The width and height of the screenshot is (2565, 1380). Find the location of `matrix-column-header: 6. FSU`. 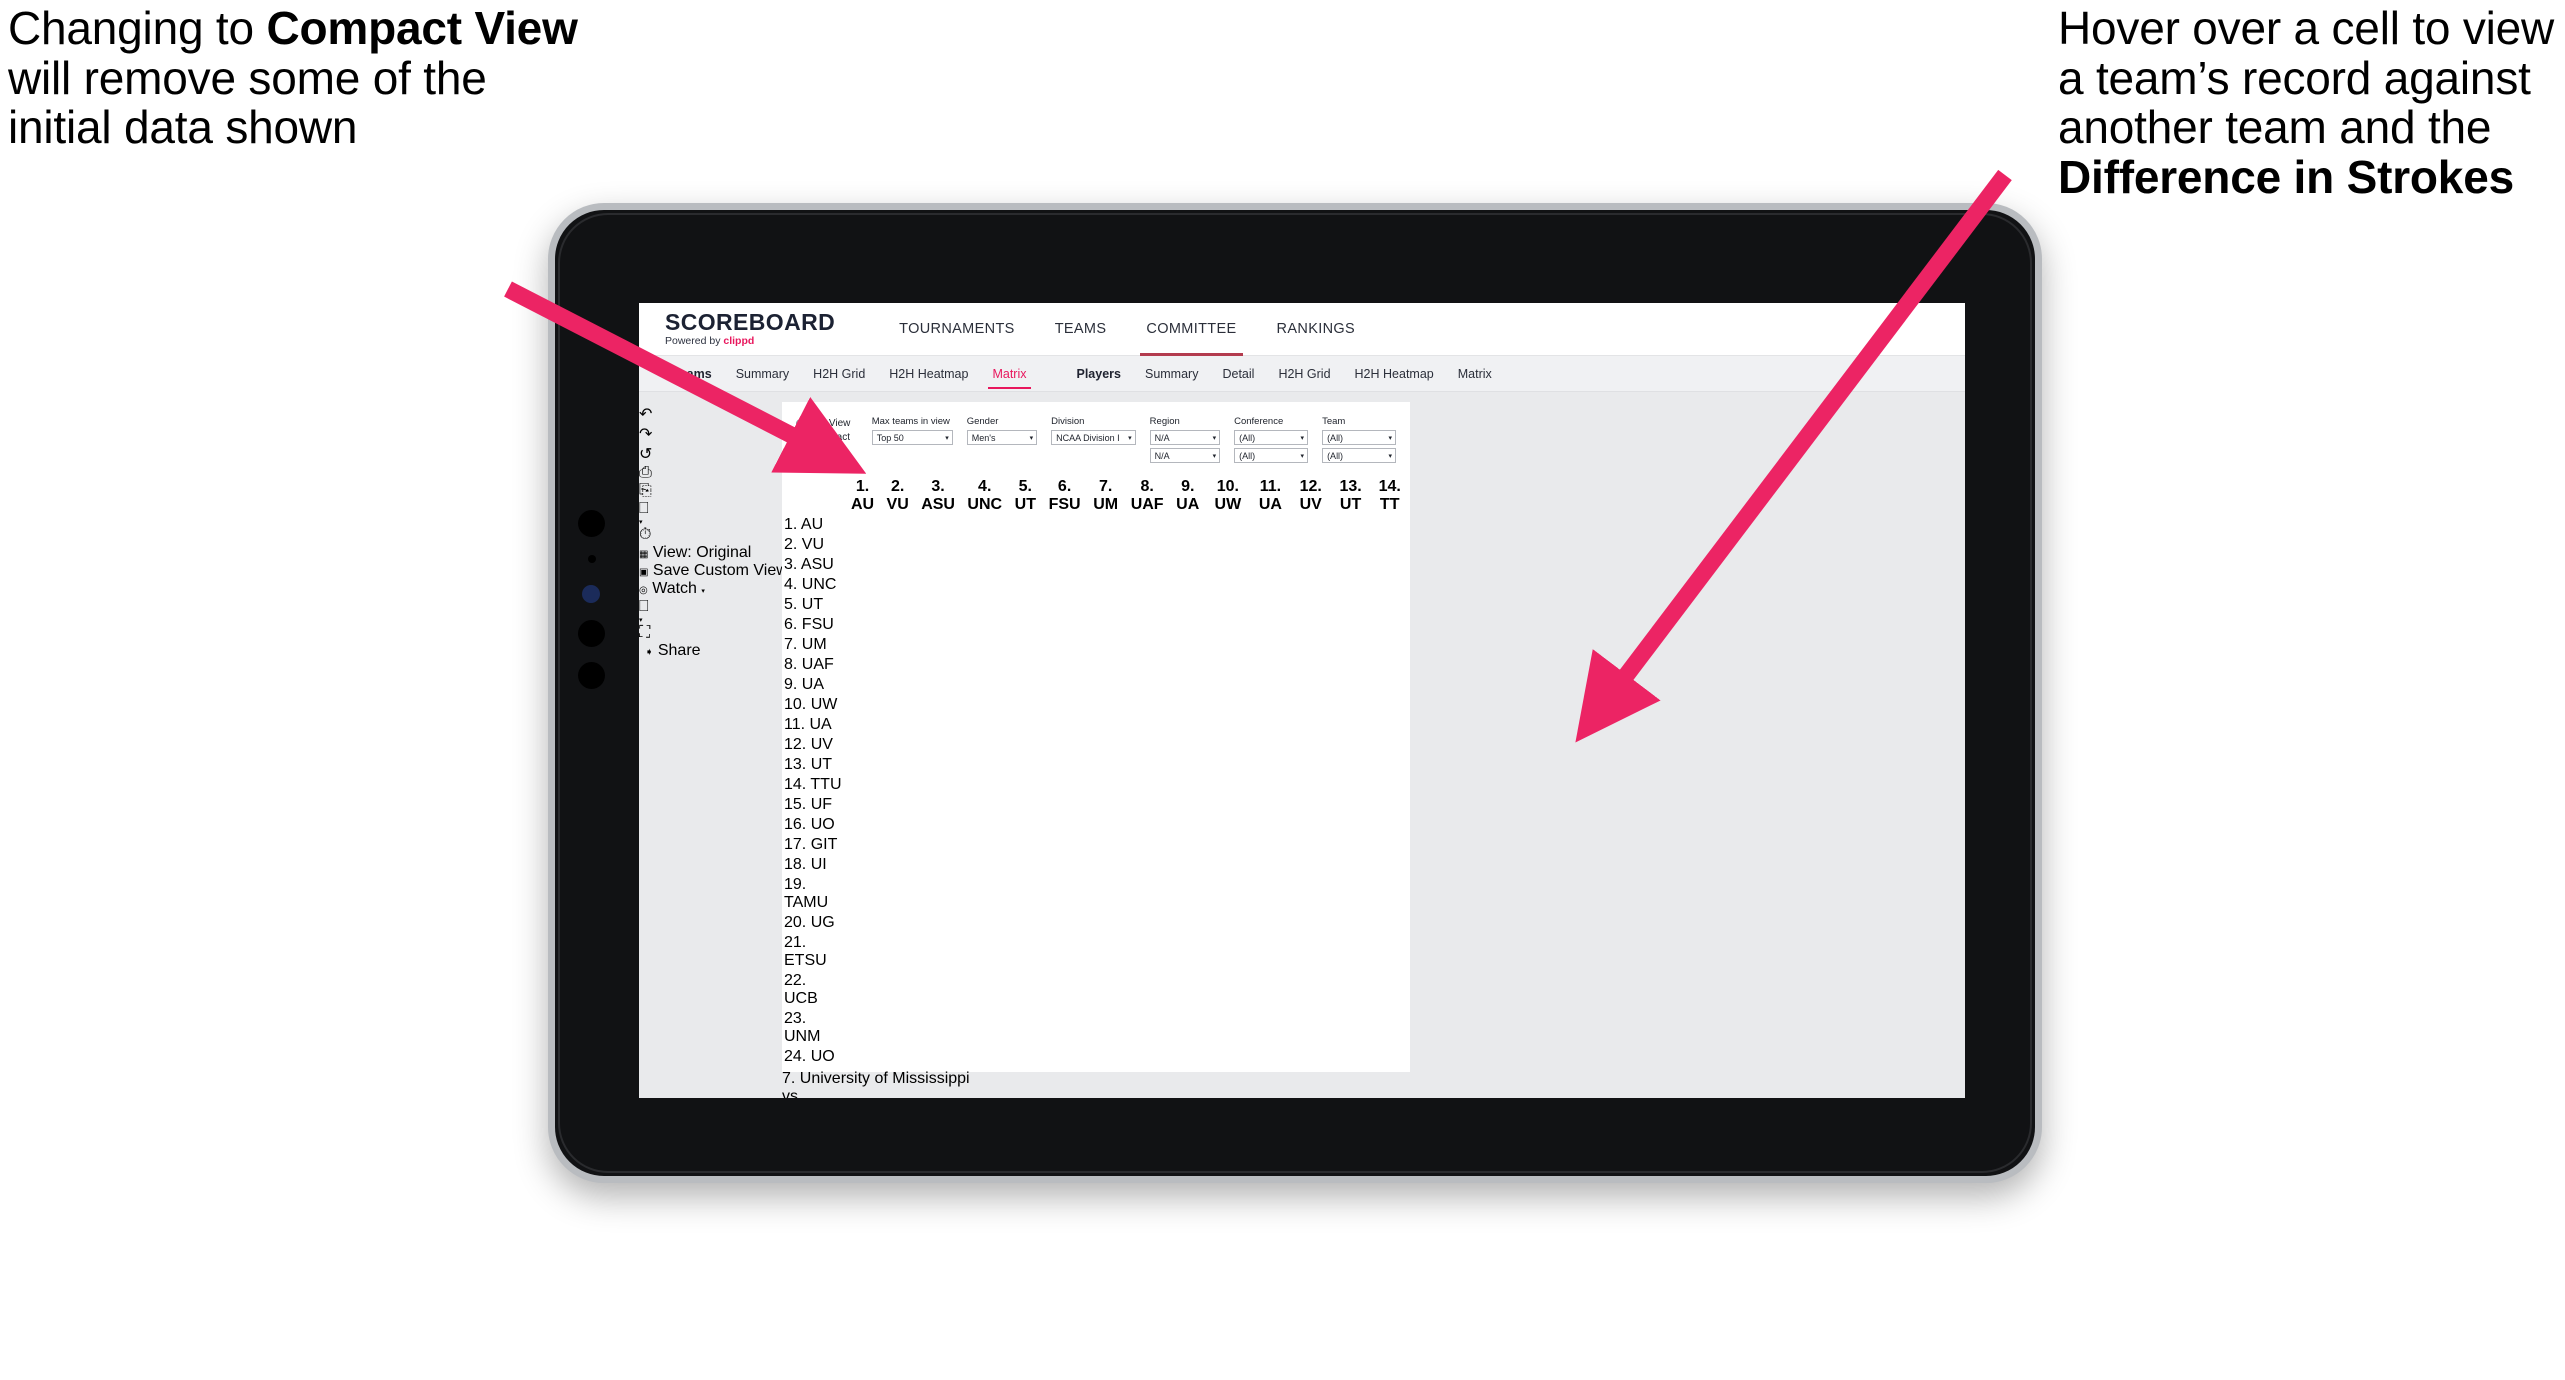

matrix-column-header: 6. FSU is located at coordinates (1064, 496).